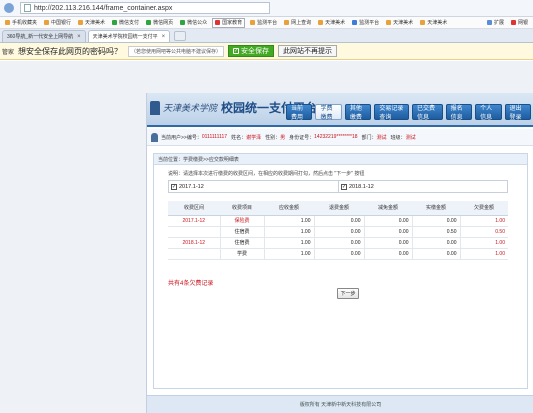 The height and width of the screenshot is (413, 533). I want to click on table-row: 2017.1-12 保险费 1.00 0.00 0.00 0.00 1.00, so click(338, 221).